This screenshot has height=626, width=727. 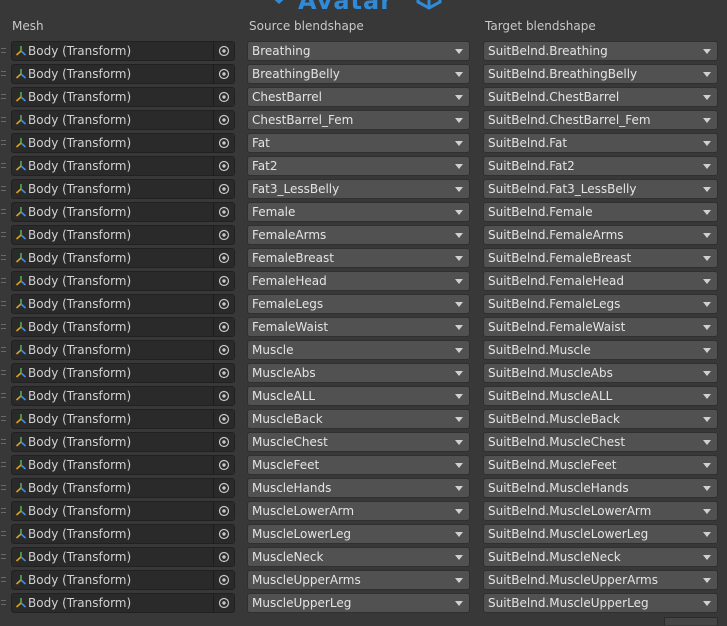 I want to click on source-blendshape-dropdown: MuscleUpperLeg, so click(x=358, y=603).